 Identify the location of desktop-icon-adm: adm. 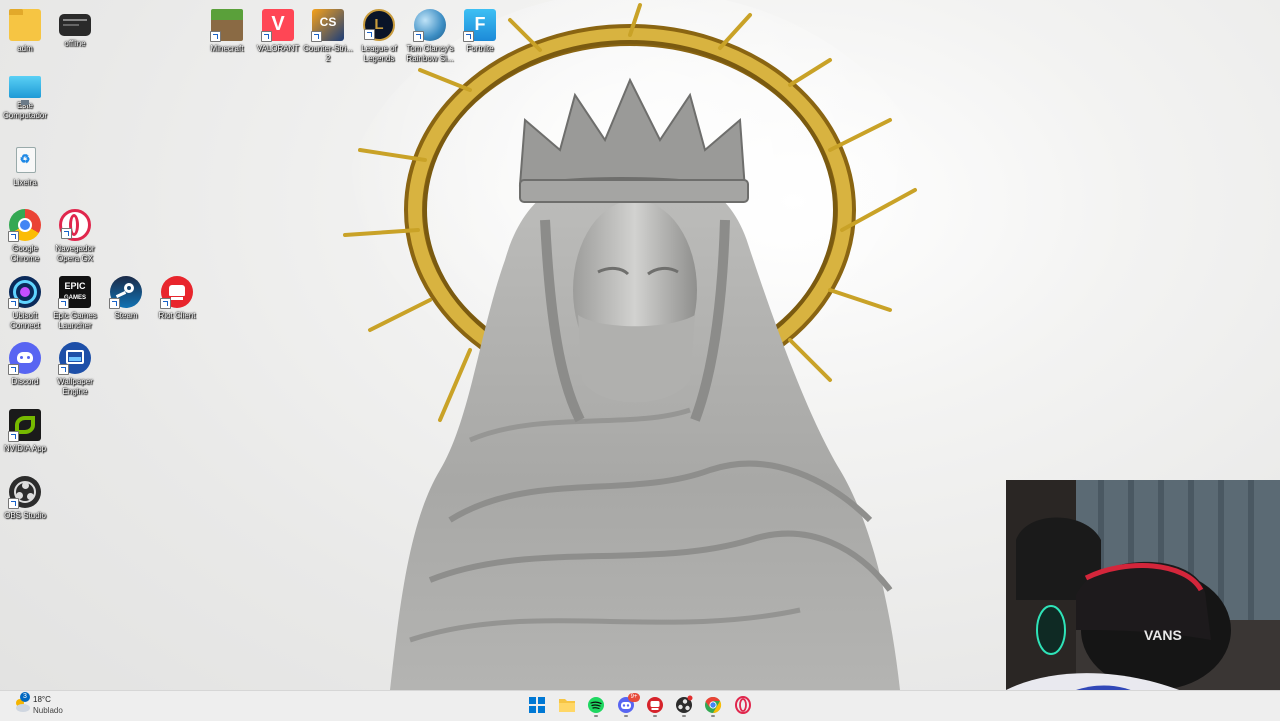
(25, 37).